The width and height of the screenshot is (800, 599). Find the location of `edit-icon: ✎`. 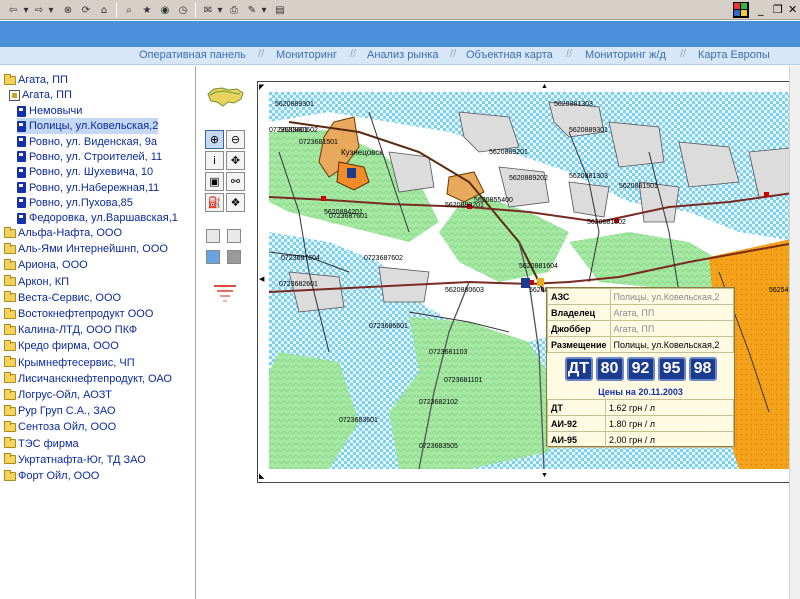

edit-icon: ✎ is located at coordinates (252, 10).